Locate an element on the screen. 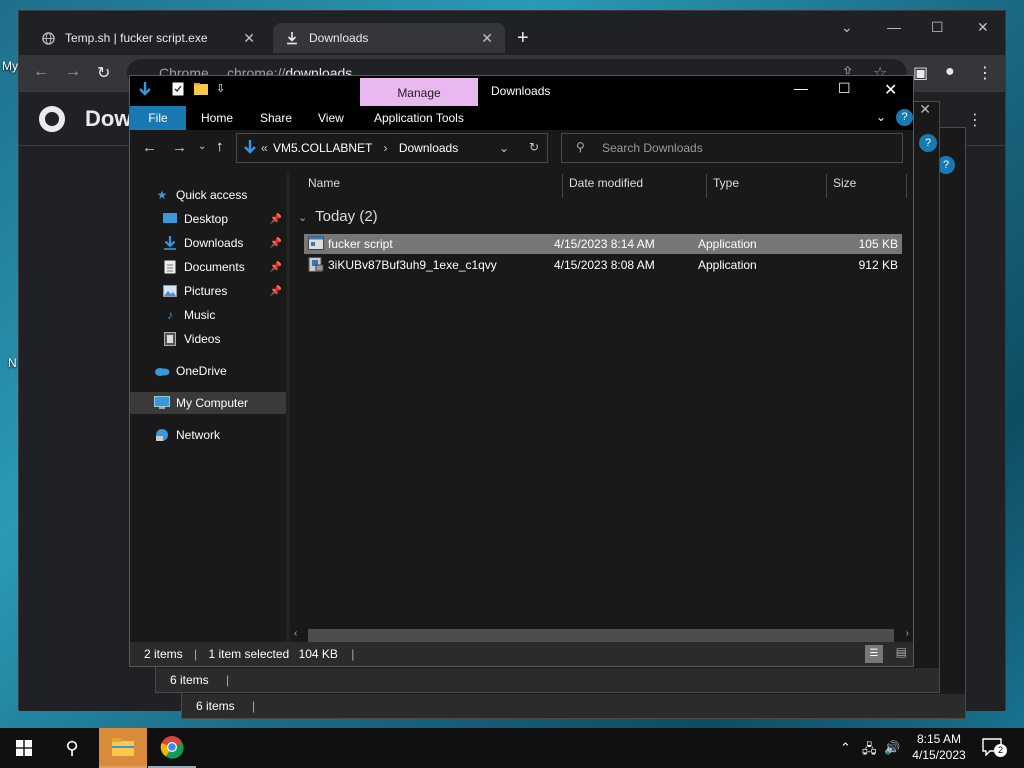 This screenshot has width=1024, height=768. reload-icon: ↻ is located at coordinates (103, 73).